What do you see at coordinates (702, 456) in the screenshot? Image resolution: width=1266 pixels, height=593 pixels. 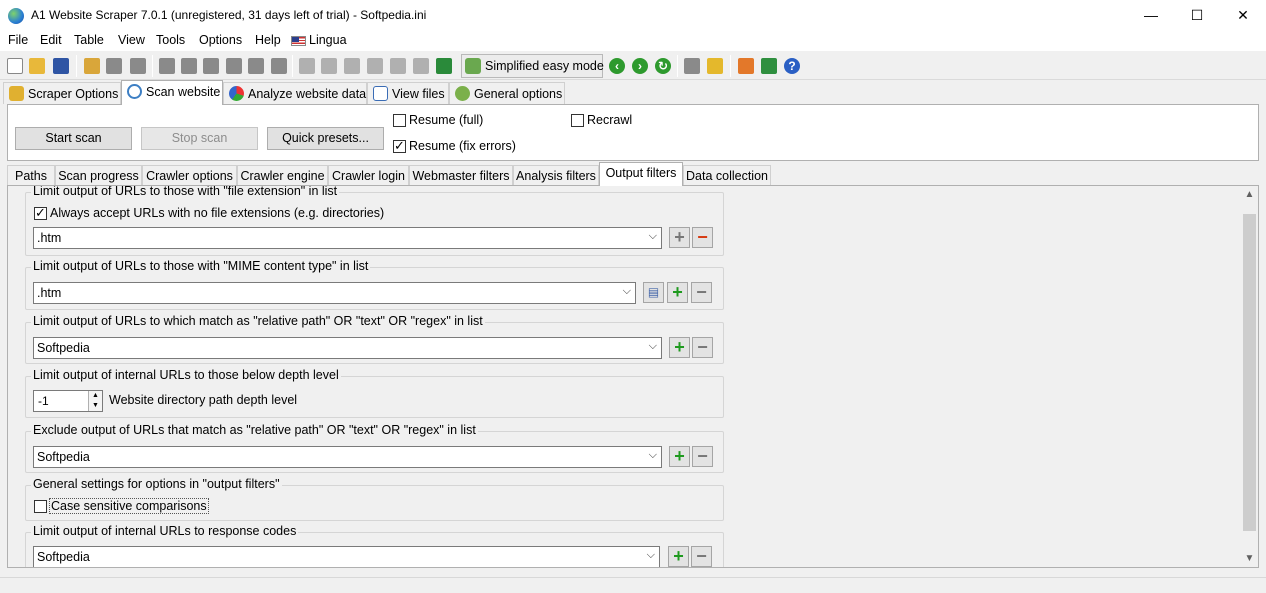 I see `remove-exclude-button: −` at bounding box center [702, 456].